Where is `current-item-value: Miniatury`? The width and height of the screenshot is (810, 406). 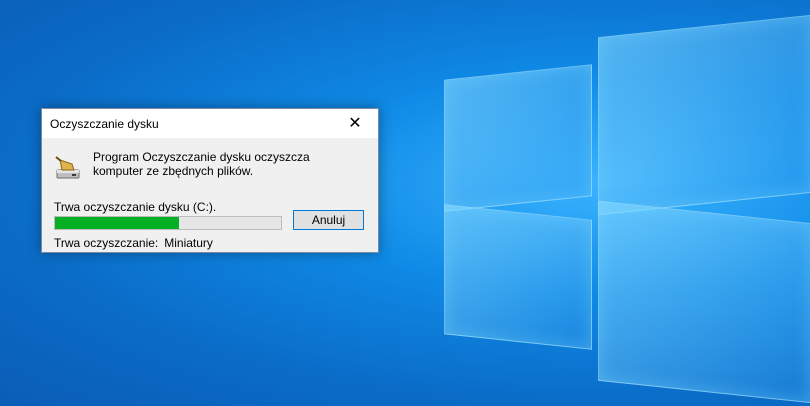 current-item-value: Miniatury is located at coordinates (188, 243).